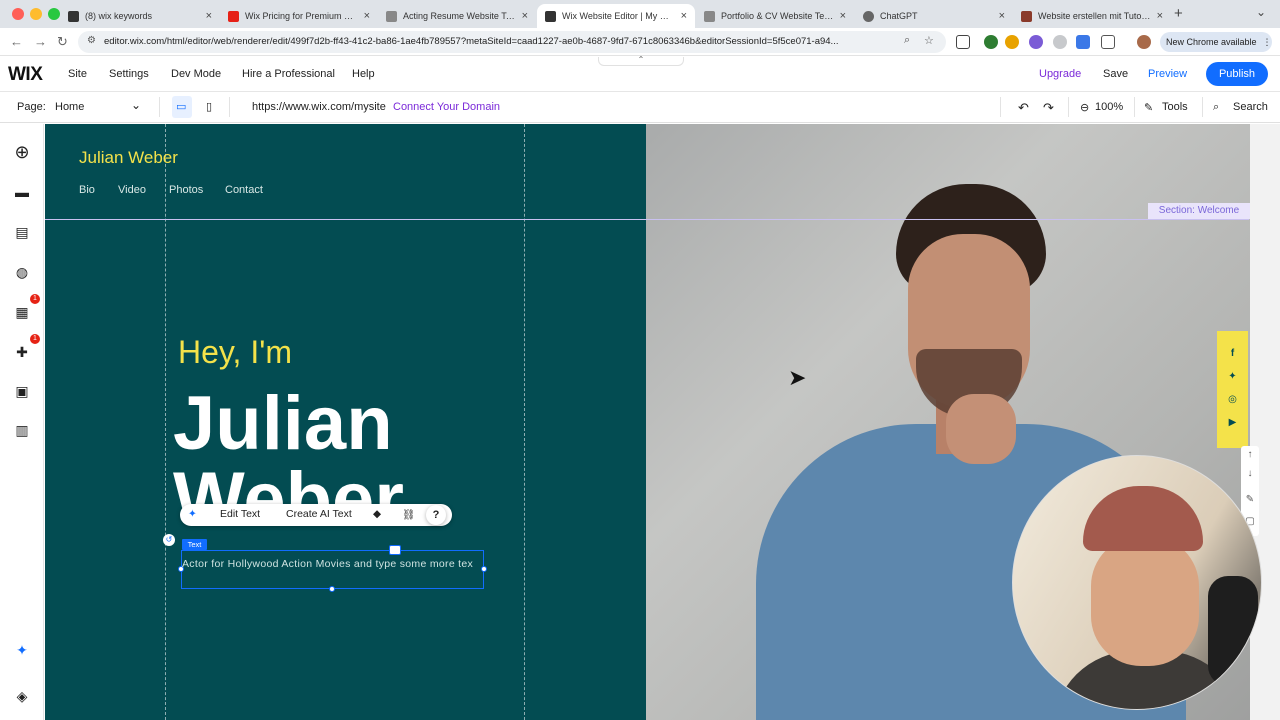  Describe the element at coordinates (25, 75) in the screenshot. I see `wix-logo: WIX` at that location.